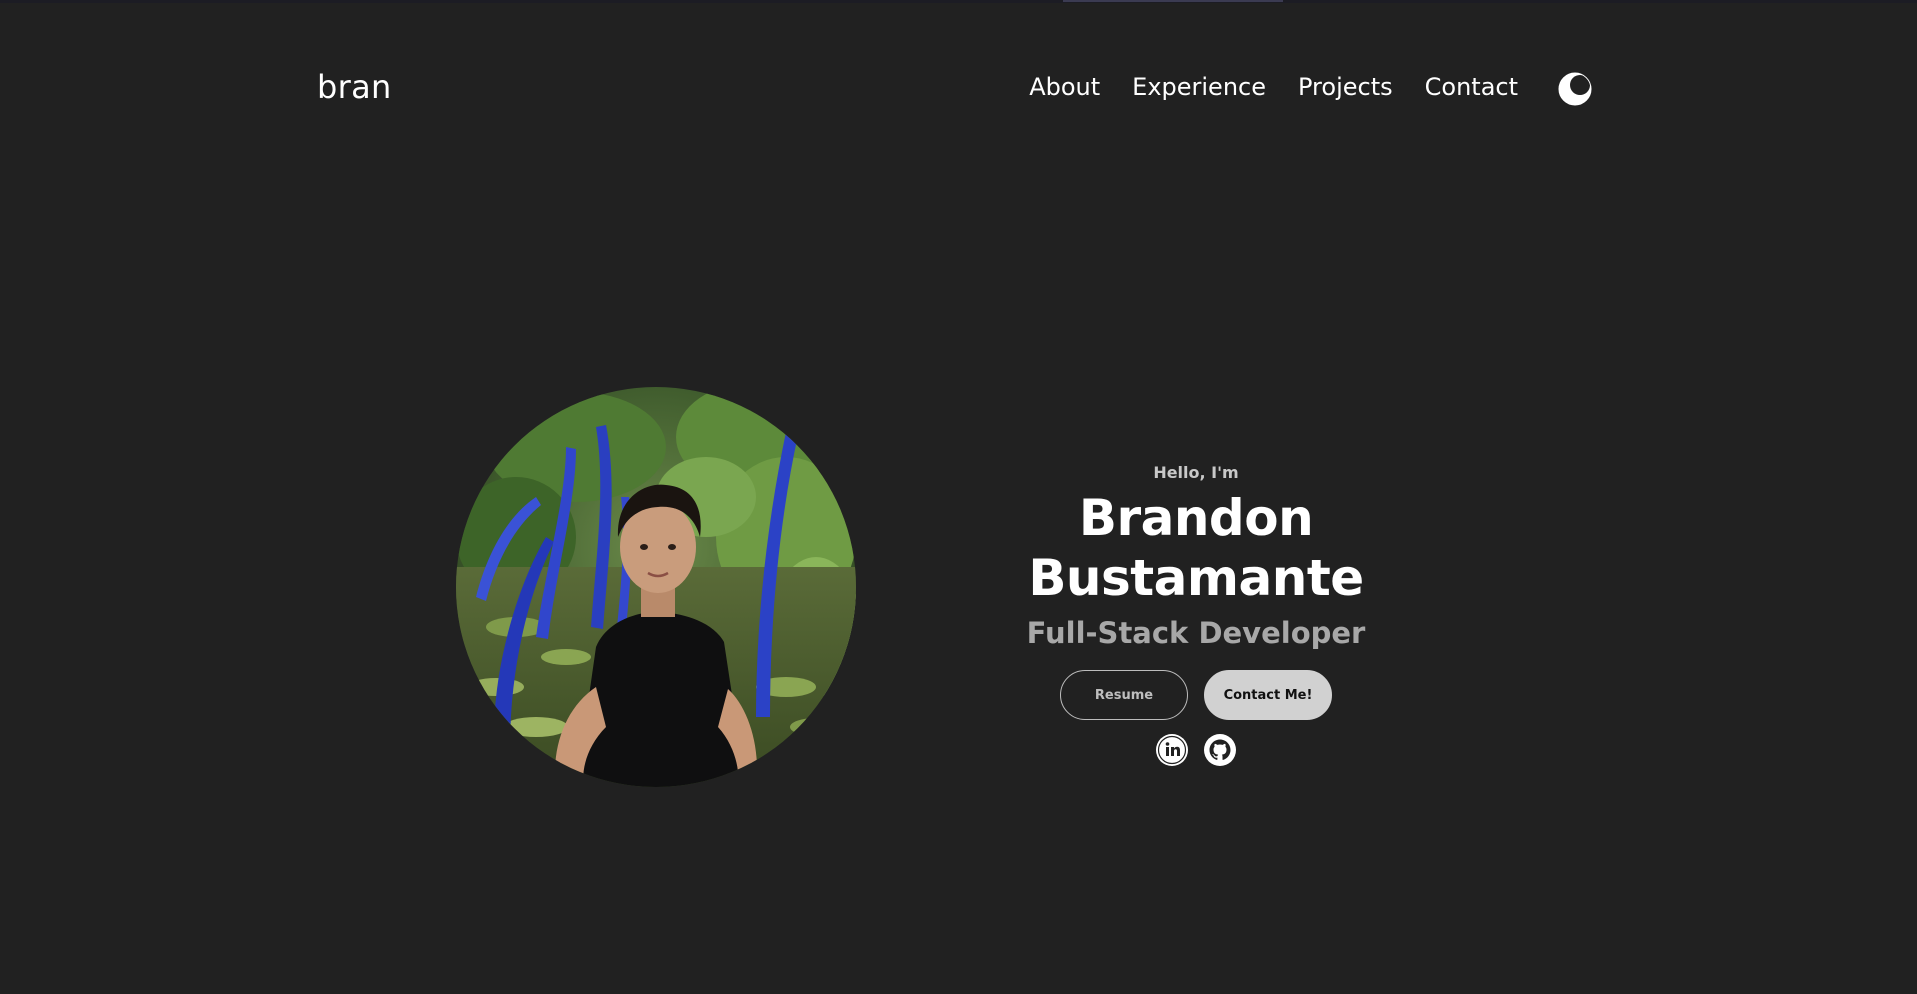 The height and width of the screenshot is (994, 1917). What do you see at coordinates (1196, 695) in the screenshot?
I see `hero-buttons: Resume Contact Me!` at bounding box center [1196, 695].